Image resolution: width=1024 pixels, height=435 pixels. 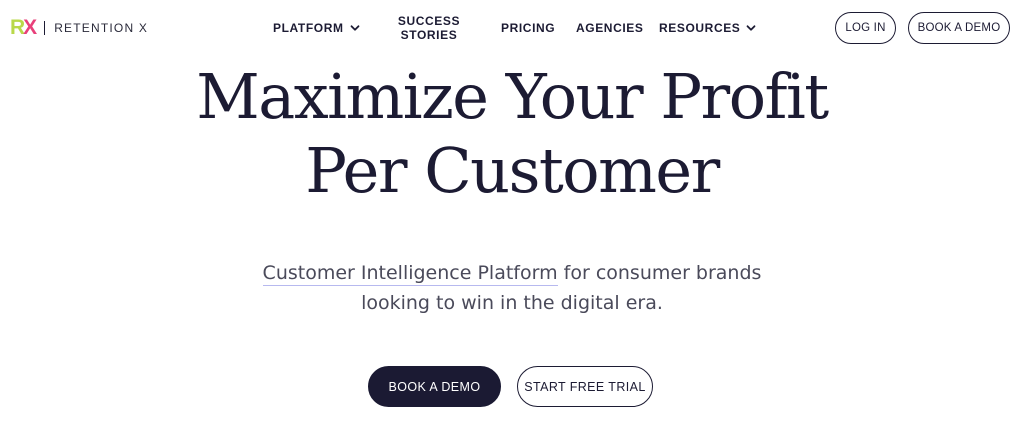 I want to click on nav-item-pricing: PRICING, so click(x=528, y=28).